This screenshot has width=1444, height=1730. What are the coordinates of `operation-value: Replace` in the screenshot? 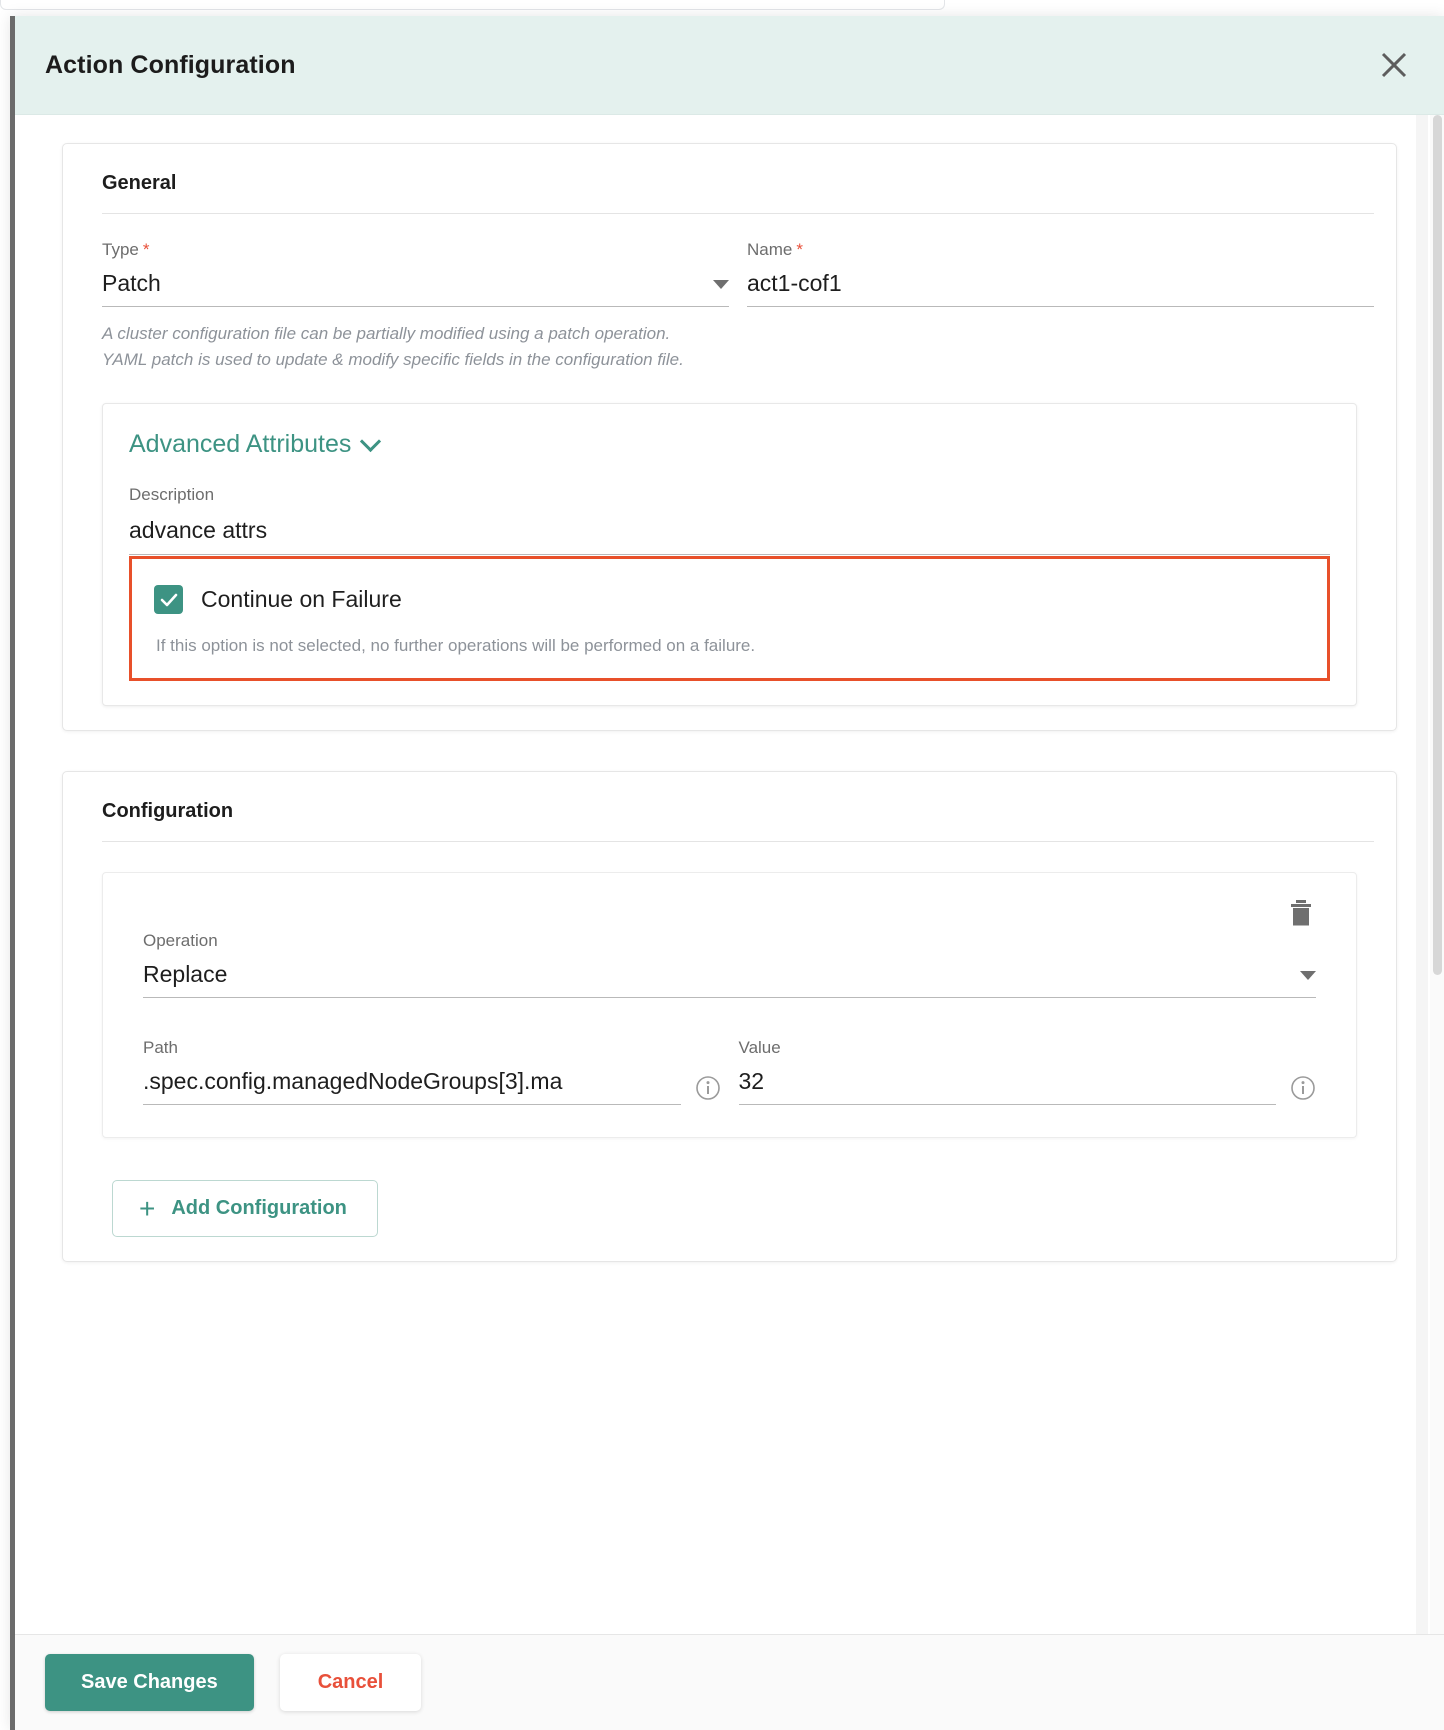 It's located at (185, 974).